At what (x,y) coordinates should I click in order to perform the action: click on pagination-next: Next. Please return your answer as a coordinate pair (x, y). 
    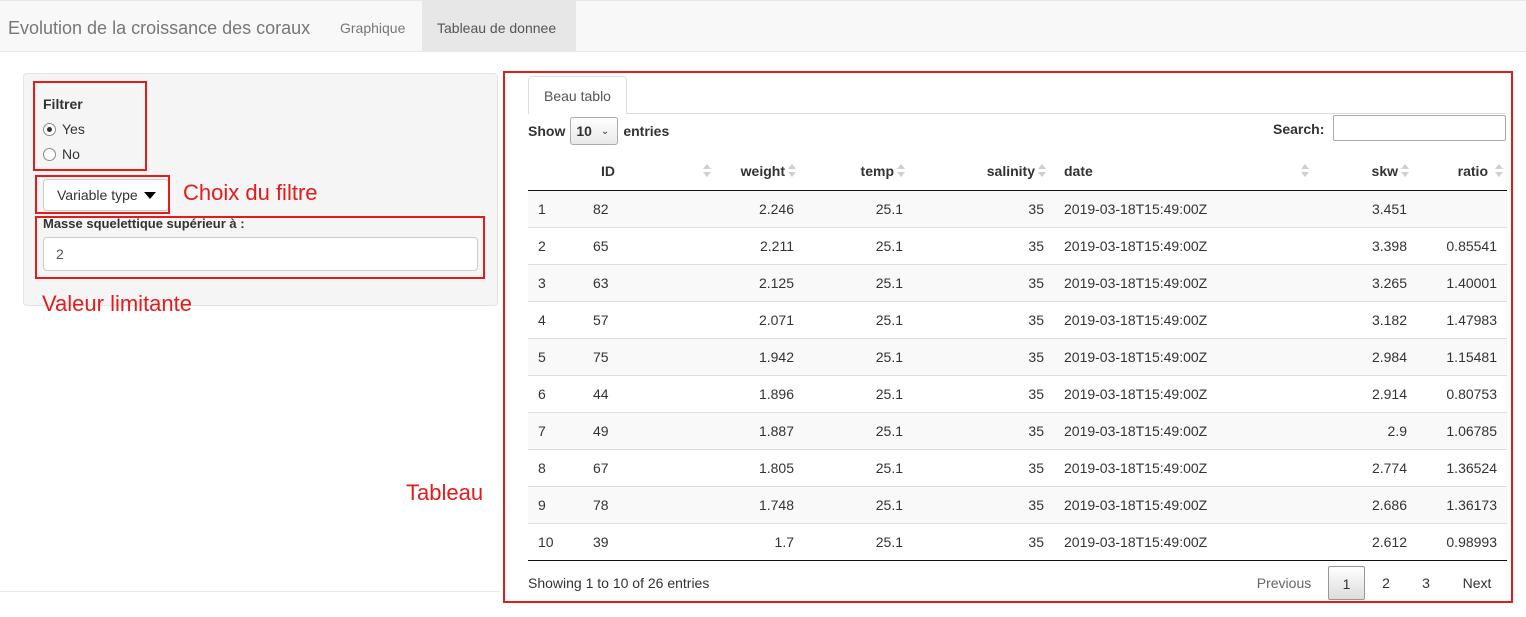
    Looking at the image, I should click on (1477, 583).